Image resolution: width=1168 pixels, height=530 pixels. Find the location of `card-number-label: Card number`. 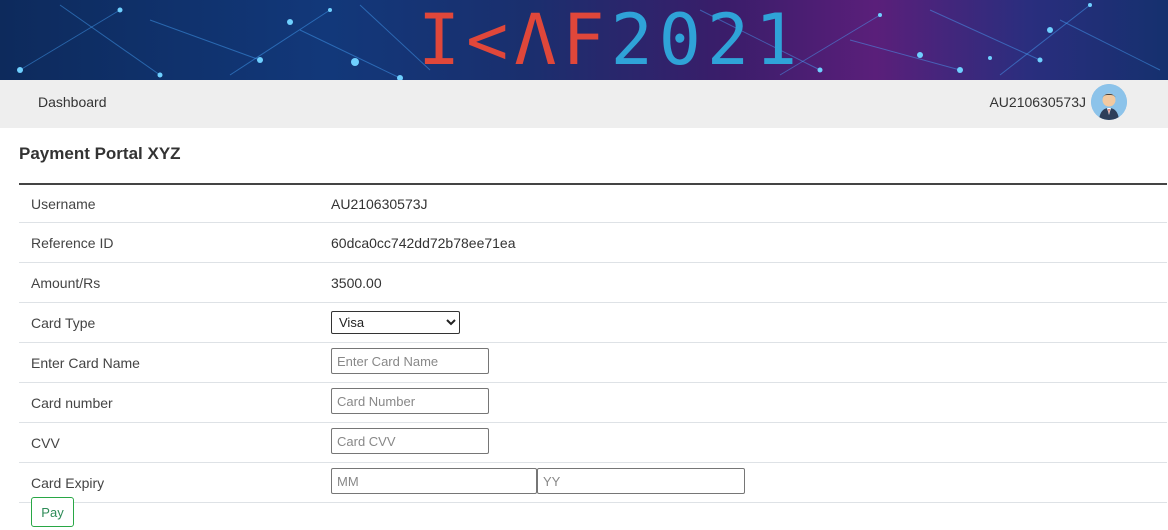

card-number-label: Card number is located at coordinates (72, 403).